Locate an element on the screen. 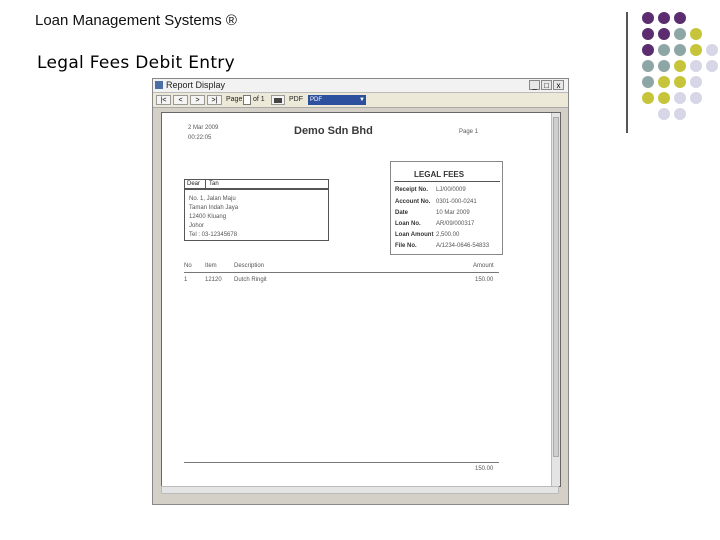 The height and width of the screenshot is (540, 720). field-label: Receipt No. is located at coordinates (412, 190).